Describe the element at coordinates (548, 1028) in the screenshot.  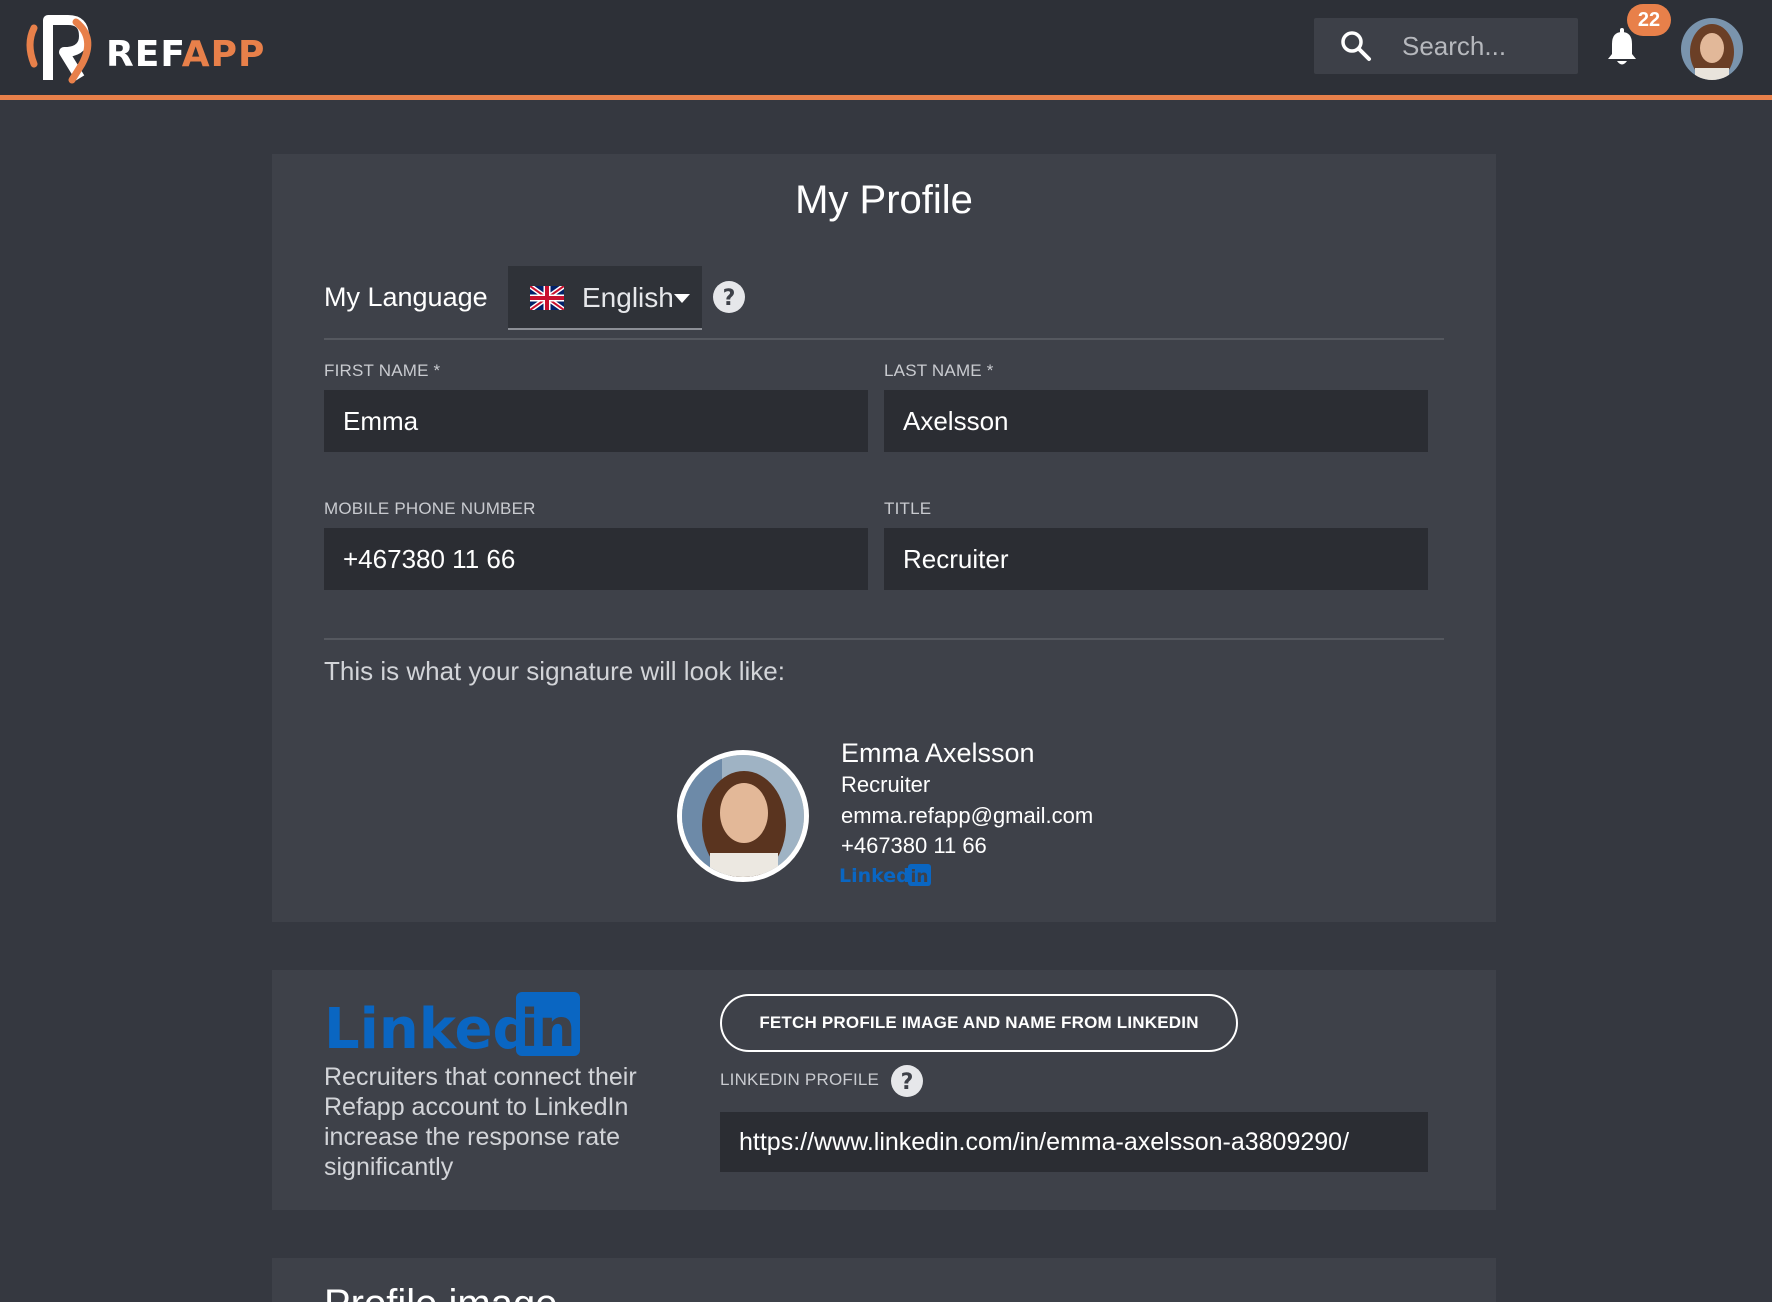
I see `linkedin-logo-in: in` at that location.